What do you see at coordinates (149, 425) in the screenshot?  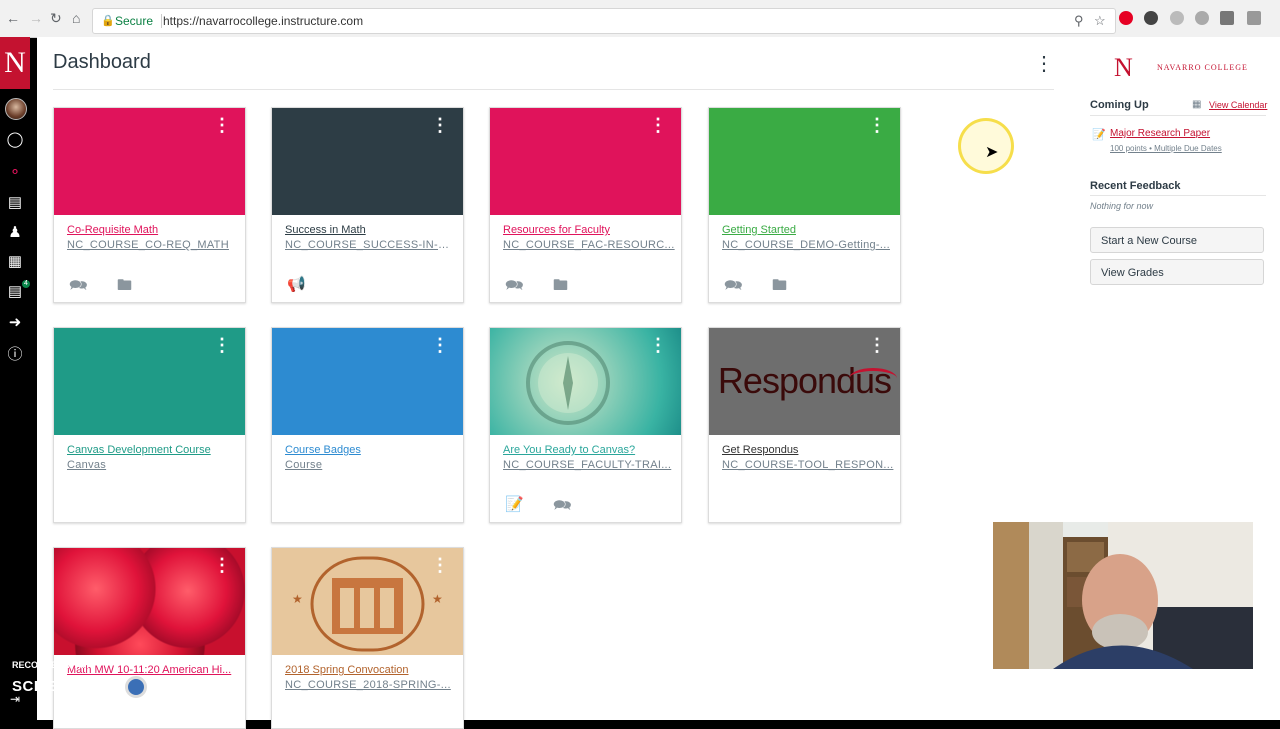 I see `course-card: ⋮ Canvas Development Course Canvas` at bounding box center [149, 425].